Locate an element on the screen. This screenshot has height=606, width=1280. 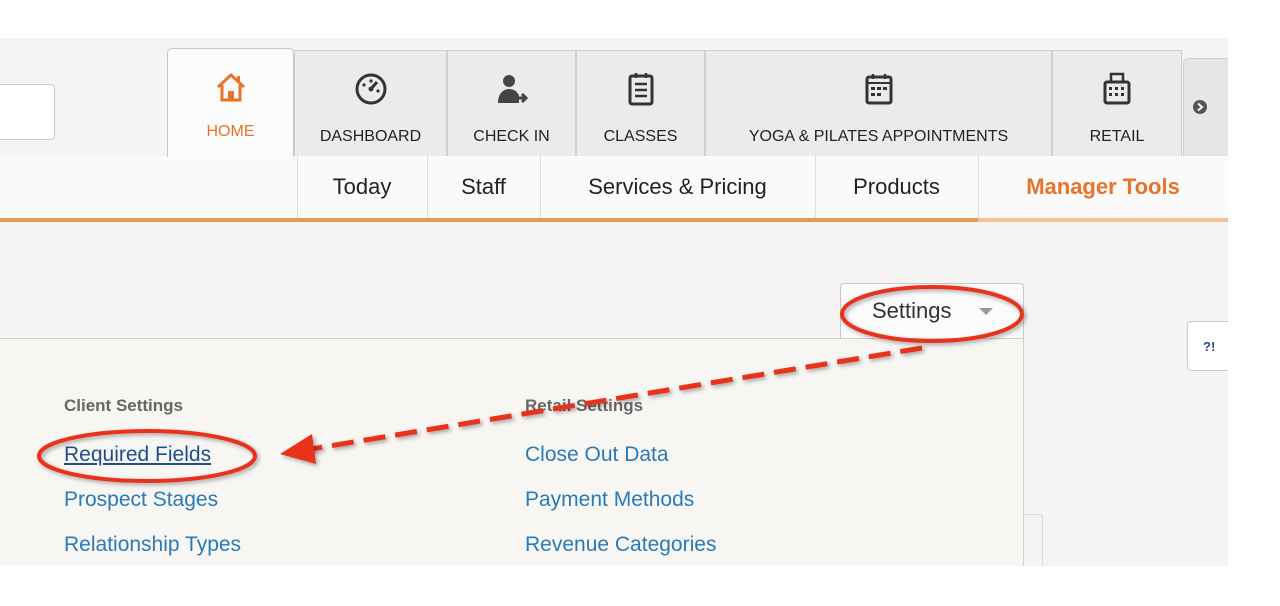
person-arrow-icon is located at coordinates (511, 89).